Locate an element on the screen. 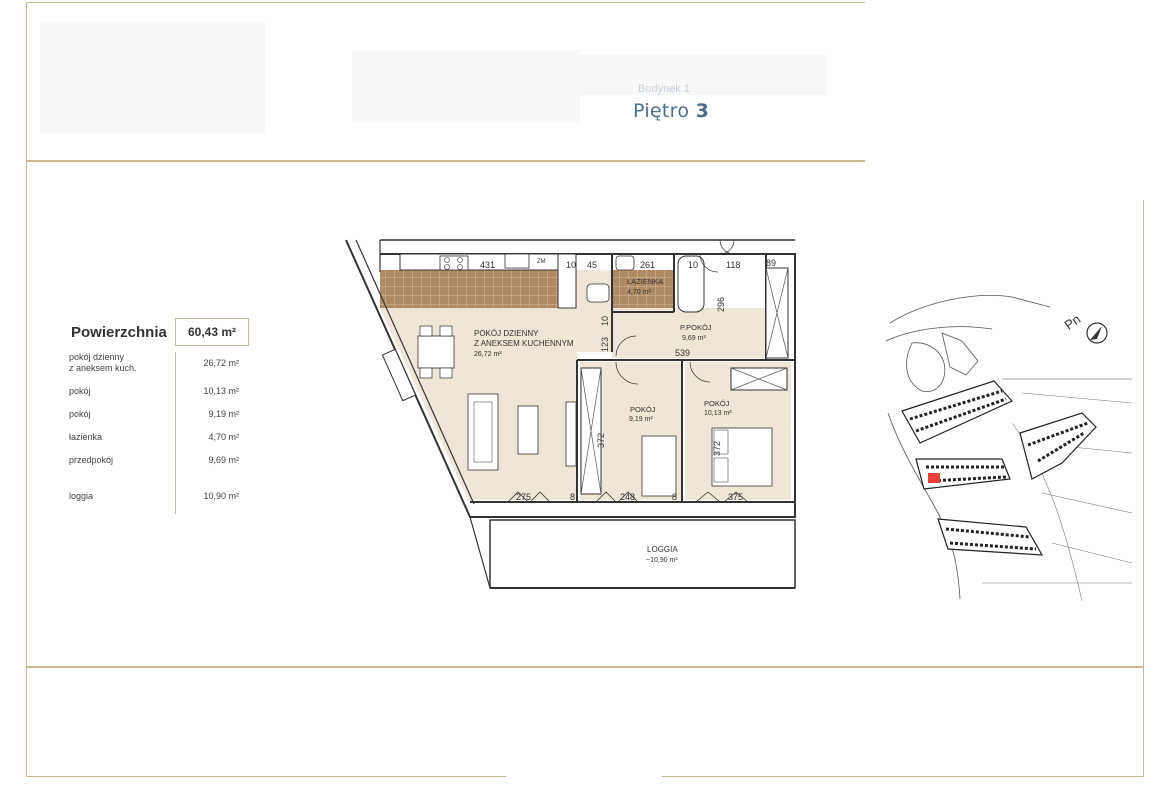 The image size is (1170, 785). dimension-label: 261 is located at coordinates (647, 265).